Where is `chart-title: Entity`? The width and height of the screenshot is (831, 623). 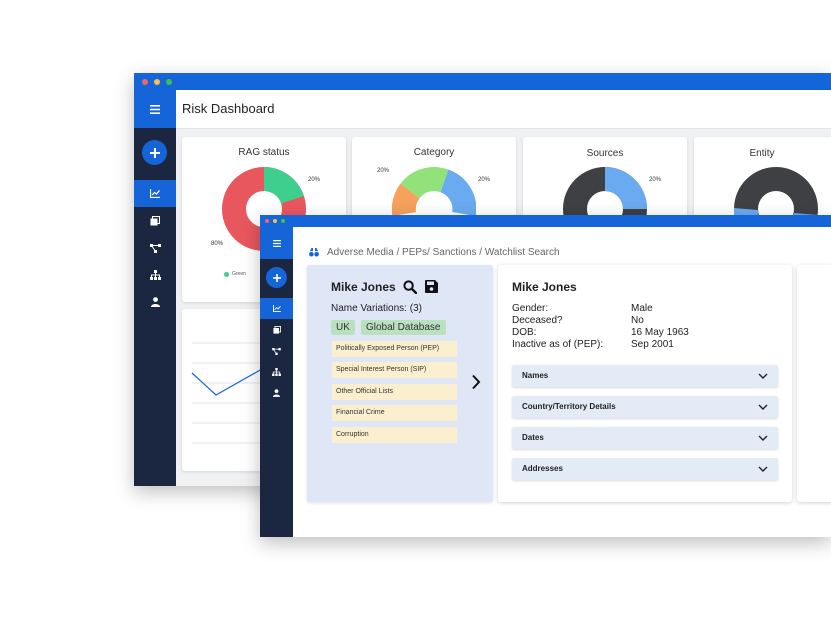
chart-title: Entity is located at coordinates (762, 153).